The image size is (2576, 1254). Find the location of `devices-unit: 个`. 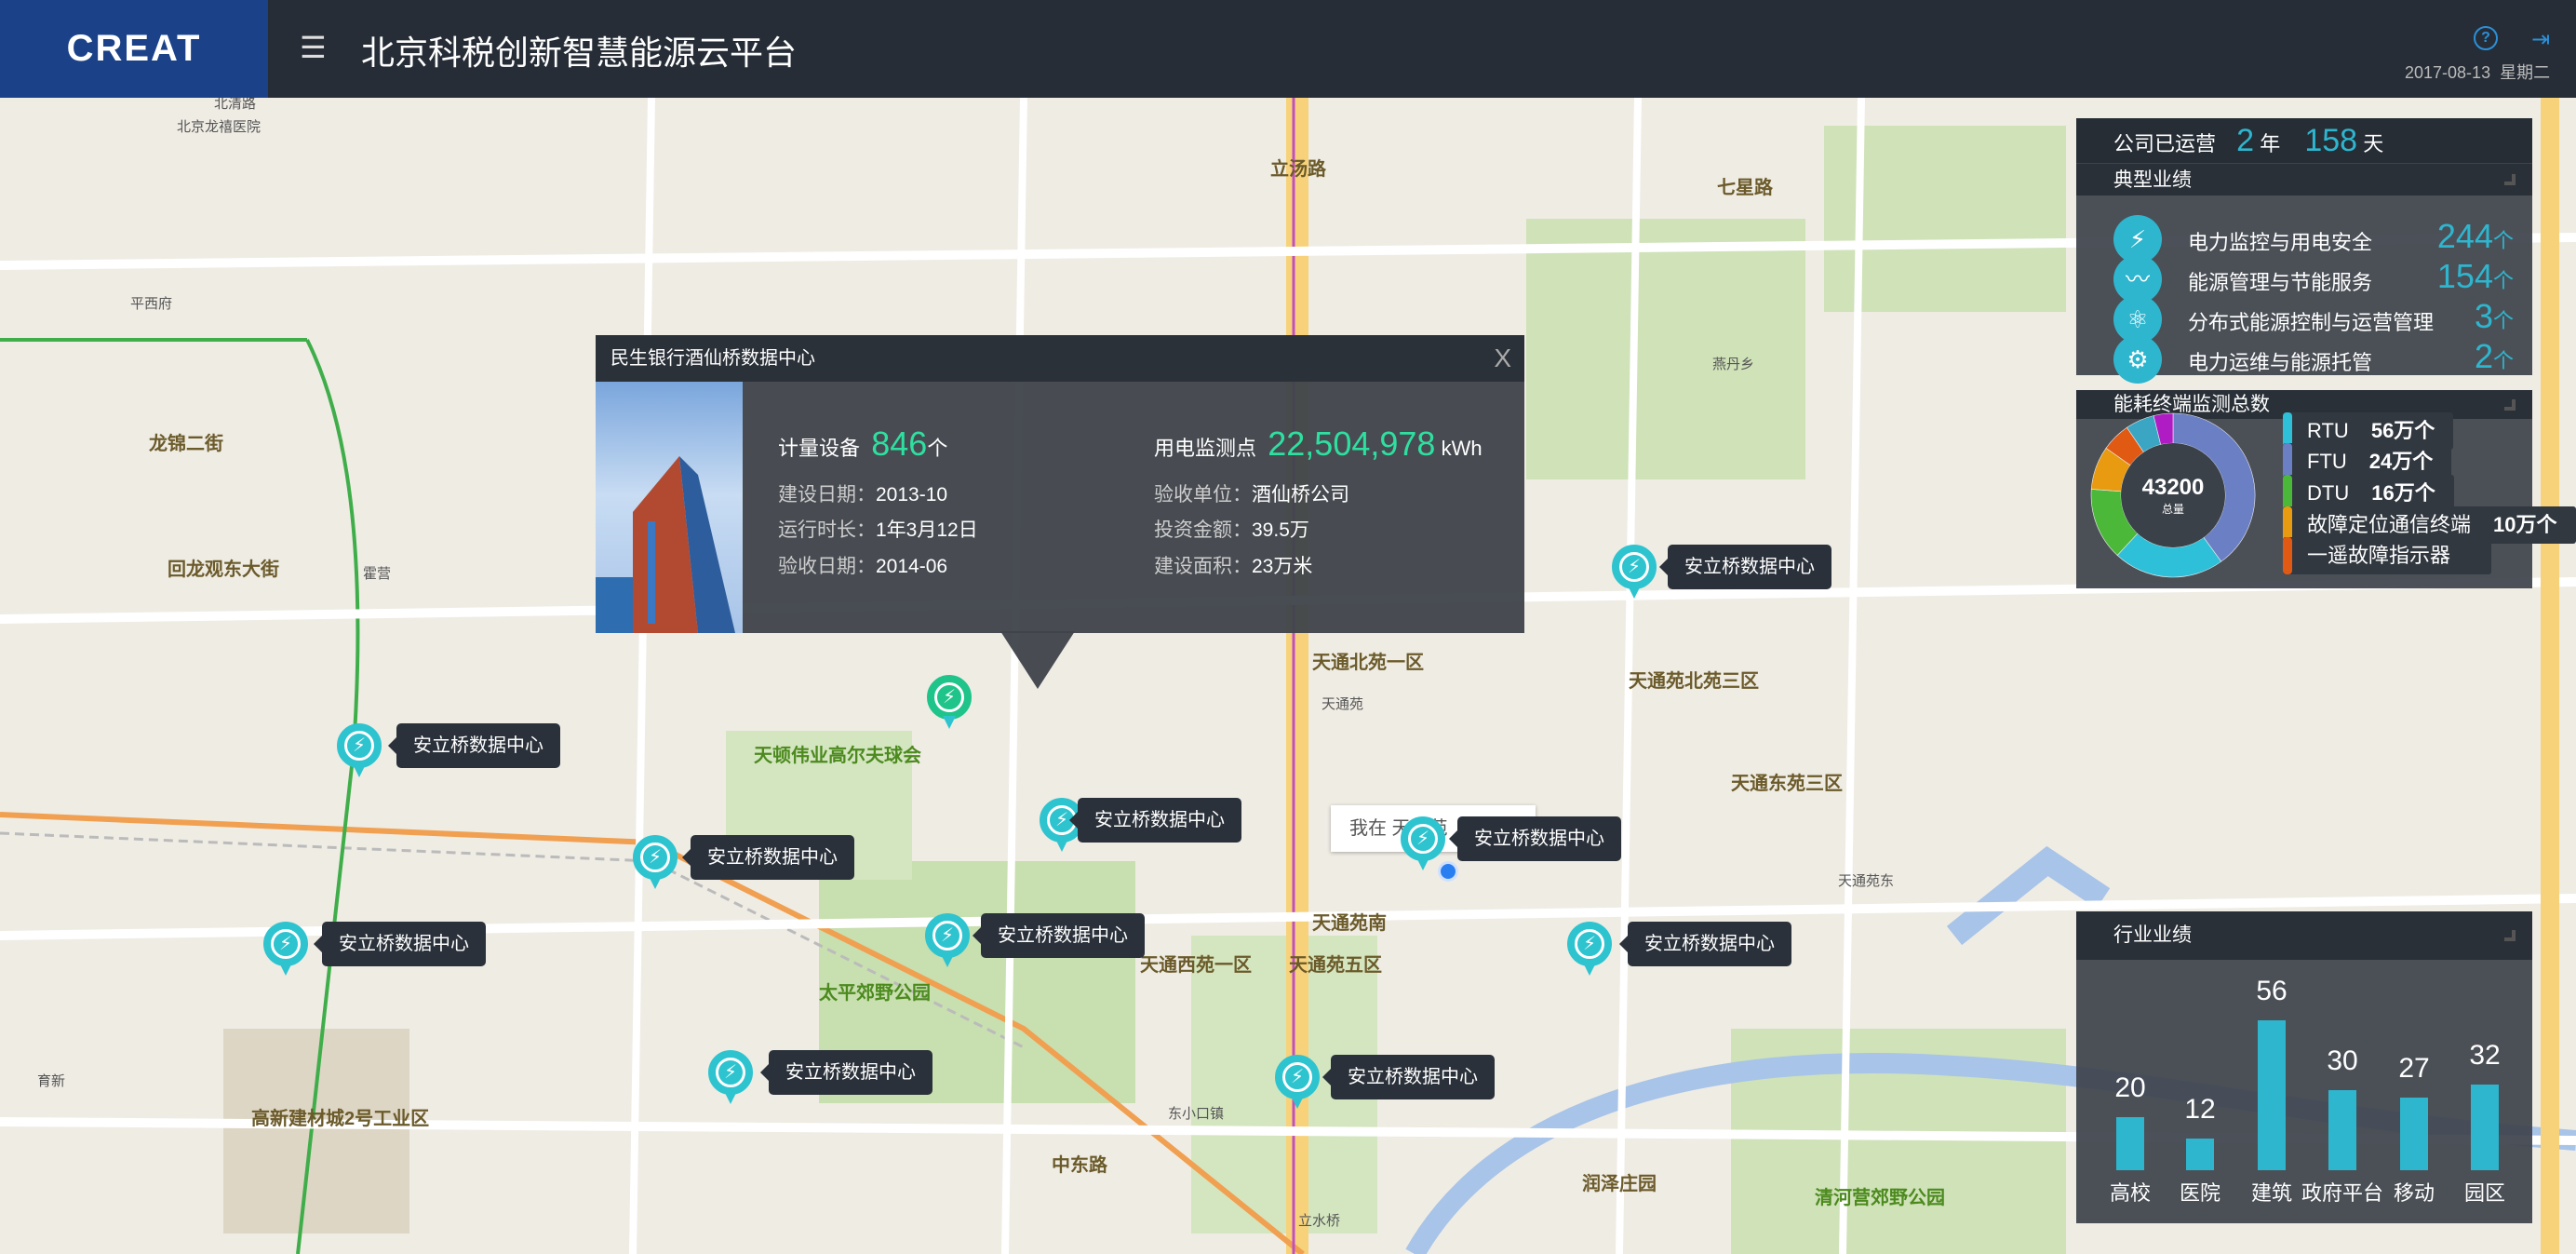

devices-unit: 个 is located at coordinates (937, 449).